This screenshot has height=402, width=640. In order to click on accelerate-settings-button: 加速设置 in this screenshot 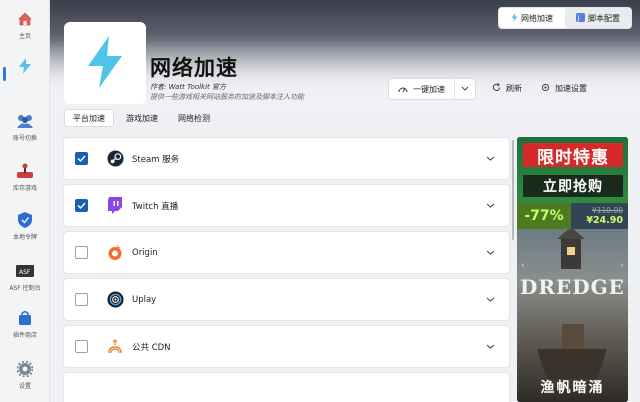, I will do `click(564, 88)`.